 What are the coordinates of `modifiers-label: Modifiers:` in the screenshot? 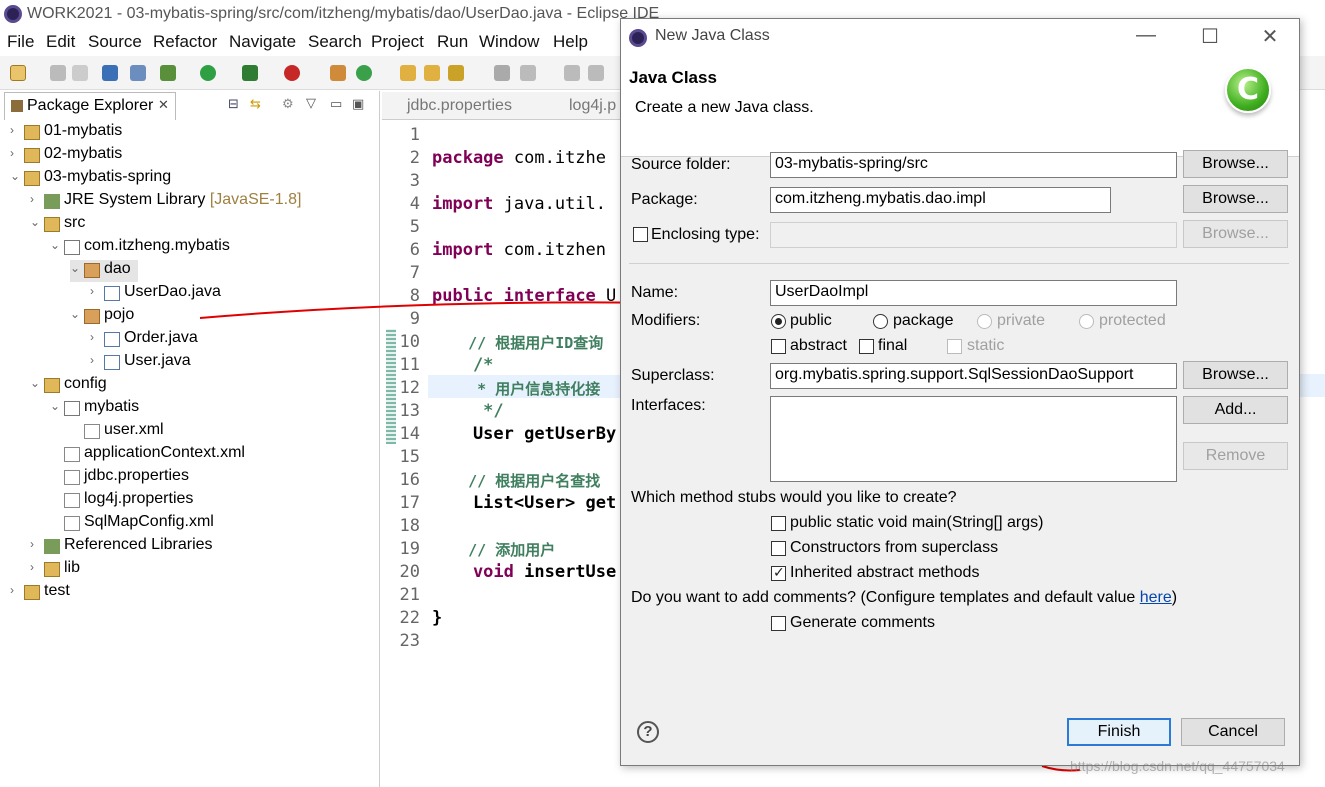 It's located at (666, 320).